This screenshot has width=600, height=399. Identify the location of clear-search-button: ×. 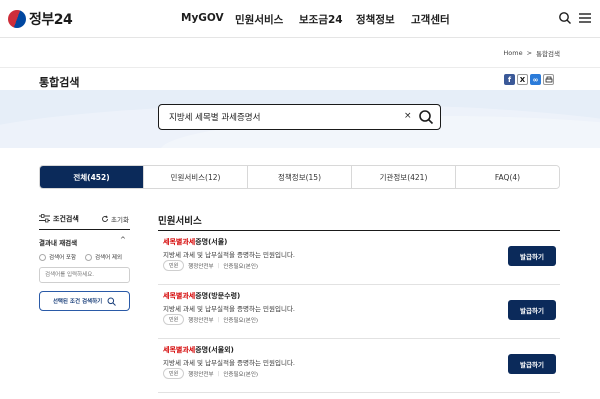
(408, 116).